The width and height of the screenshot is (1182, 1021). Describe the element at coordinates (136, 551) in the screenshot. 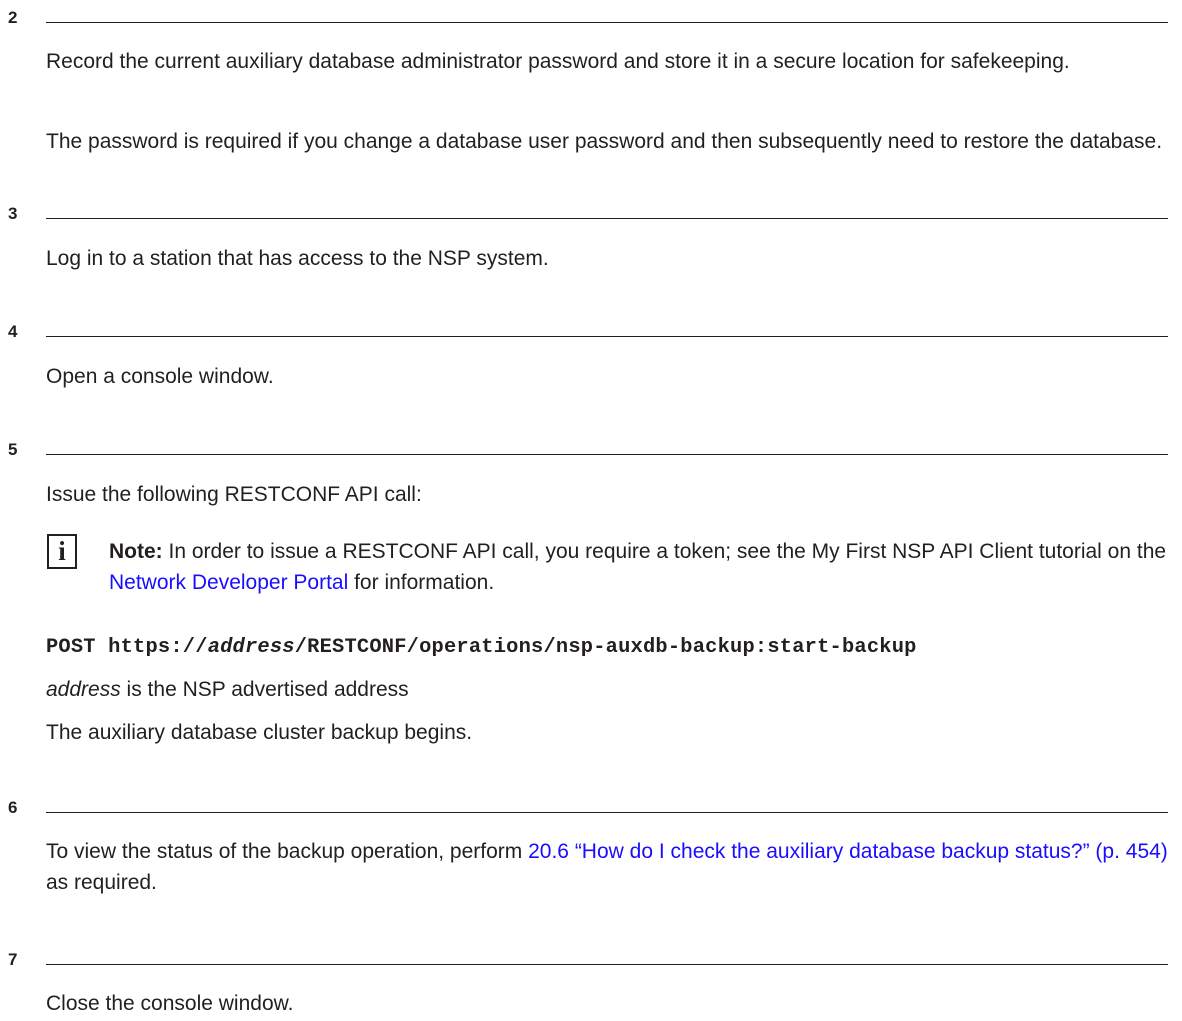

I see `note-label: Note:` at that location.